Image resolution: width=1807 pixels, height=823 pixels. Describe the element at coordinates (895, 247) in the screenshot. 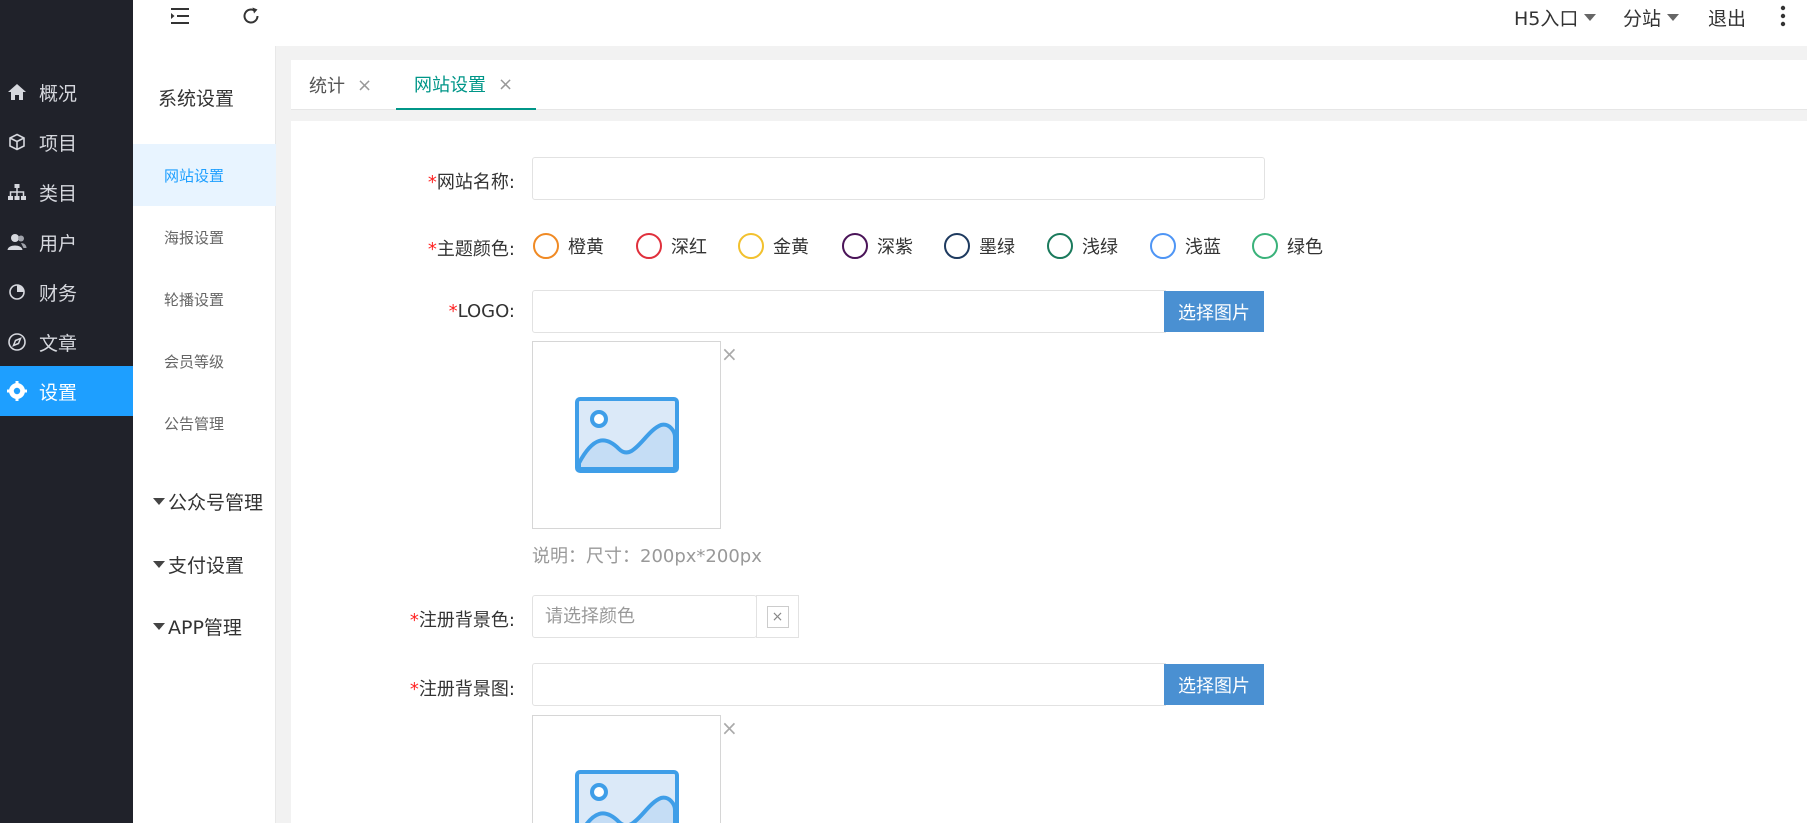

I see `radio-label: 深紫` at that location.